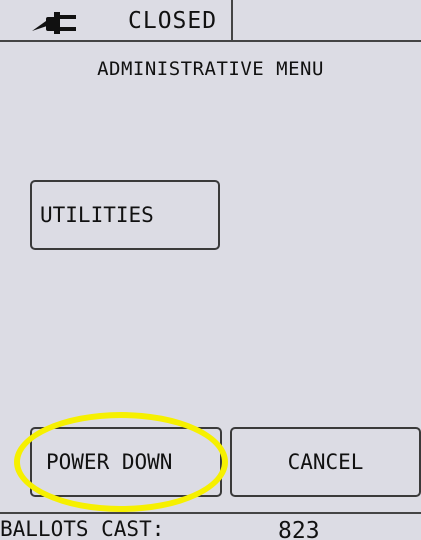  I want to click on status-text: CLOSED, so click(173, 21).